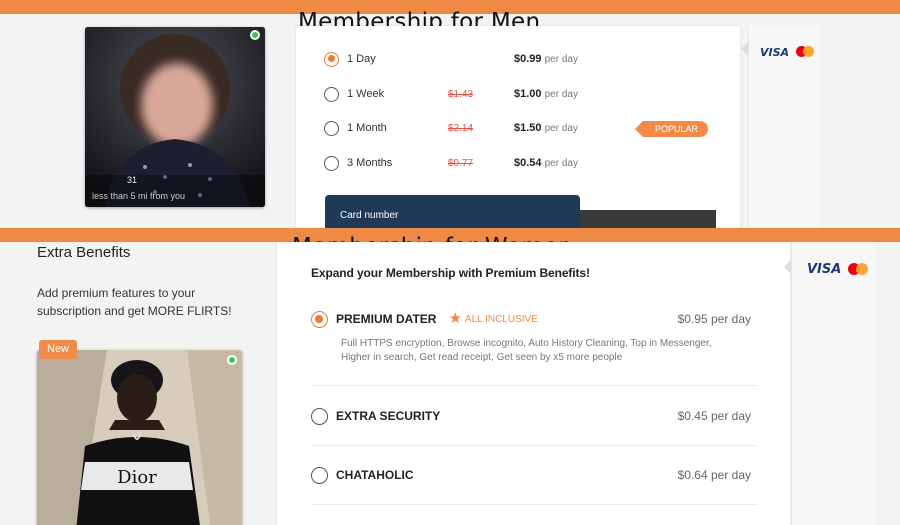 The image size is (900, 525). What do you see at coordinates (369, 215) in the screenshot?
I see `card-number-label: Card number` at bounding box center [369, 215].